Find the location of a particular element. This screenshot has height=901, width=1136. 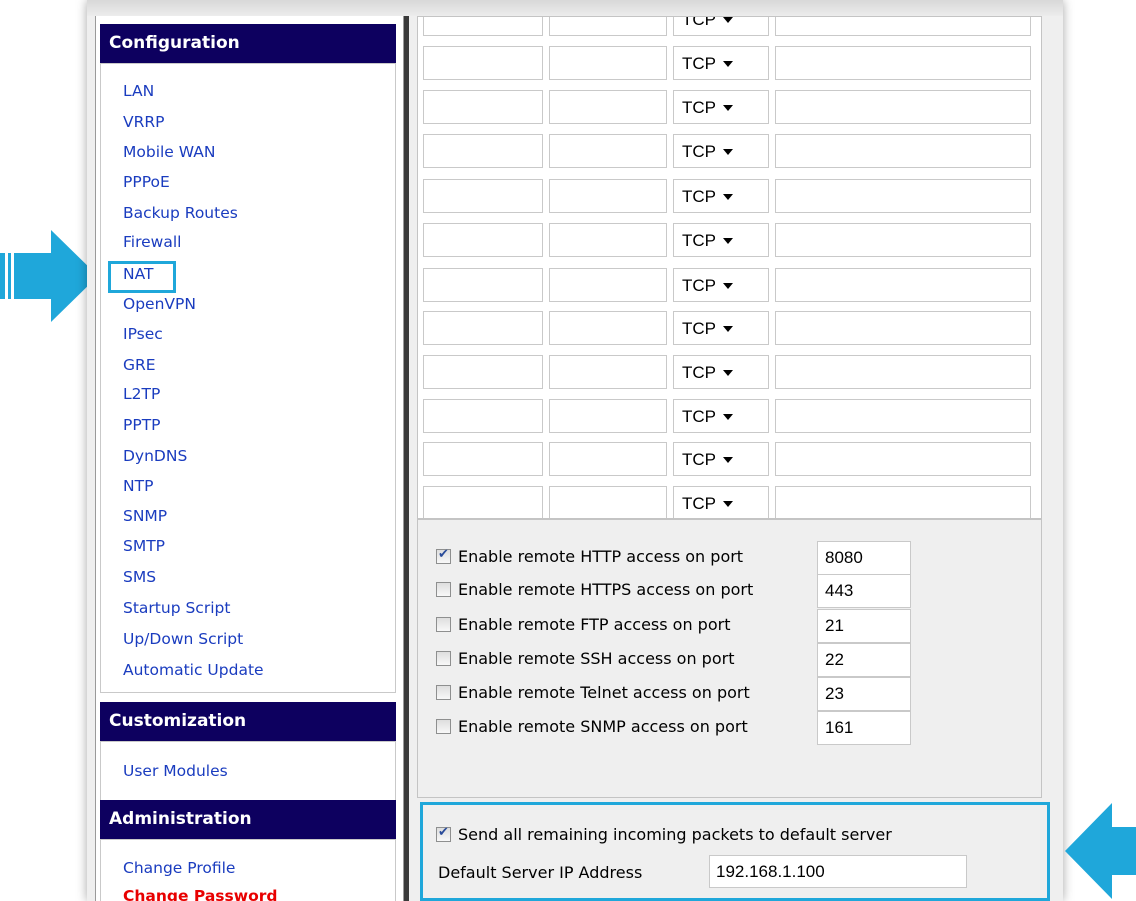

snmp-port-input: 161 is located at coordinates (864, 728).